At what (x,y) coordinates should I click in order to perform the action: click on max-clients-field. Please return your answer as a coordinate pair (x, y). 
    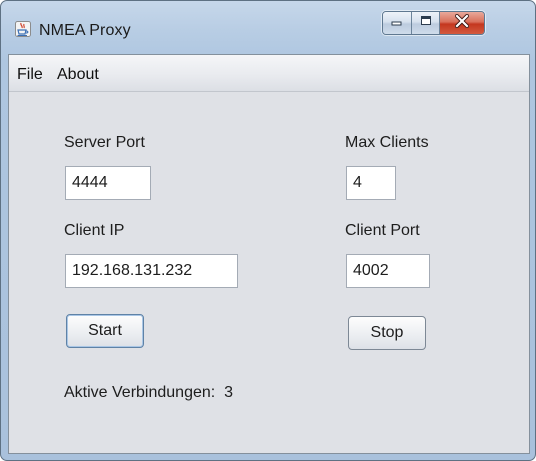
    Looking at the image, I should click on (371, 183).